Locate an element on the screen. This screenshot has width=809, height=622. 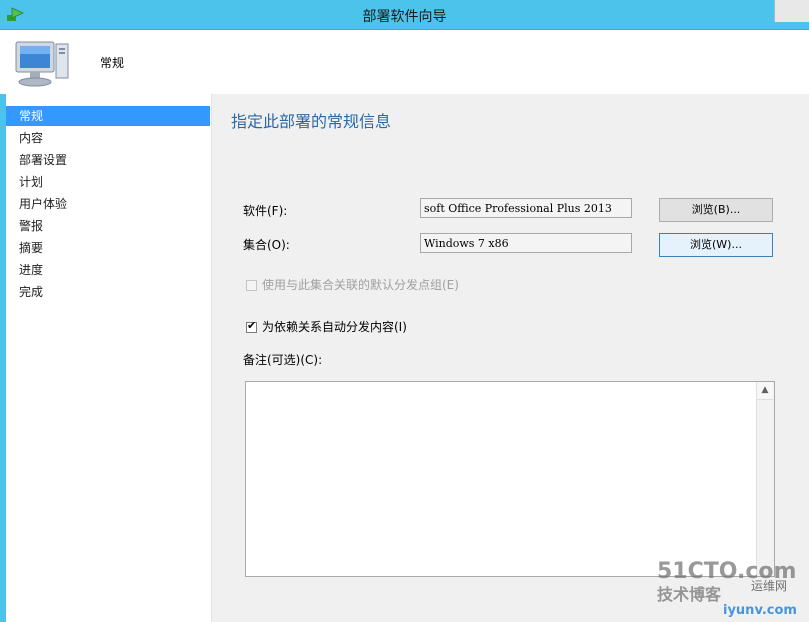
section-heading: 指定此部署的常规信息 is located at coordinates (311, 121).